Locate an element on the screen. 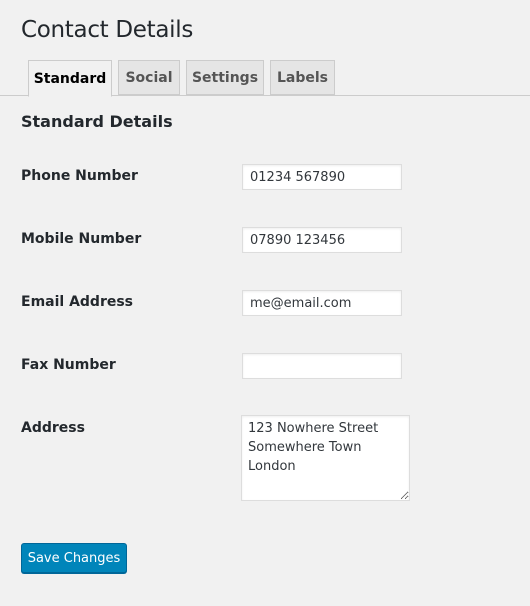 This screenshot has width=530, height=606. tab-standard: Standard is located at coordinates (70, 78).